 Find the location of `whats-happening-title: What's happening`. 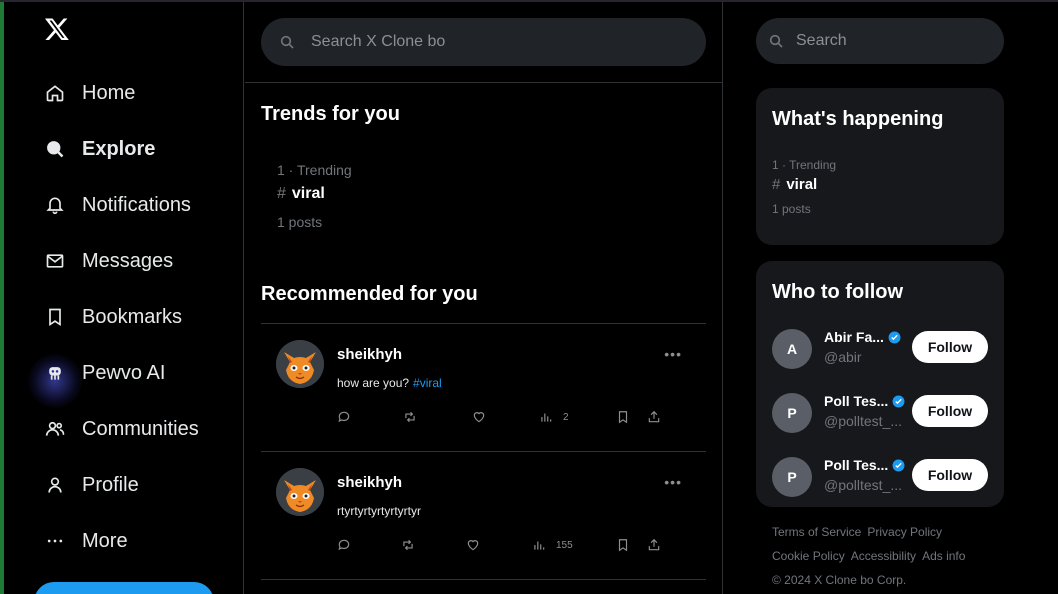

whats-happening-title: What's happening is located at coordinates (858, 119).